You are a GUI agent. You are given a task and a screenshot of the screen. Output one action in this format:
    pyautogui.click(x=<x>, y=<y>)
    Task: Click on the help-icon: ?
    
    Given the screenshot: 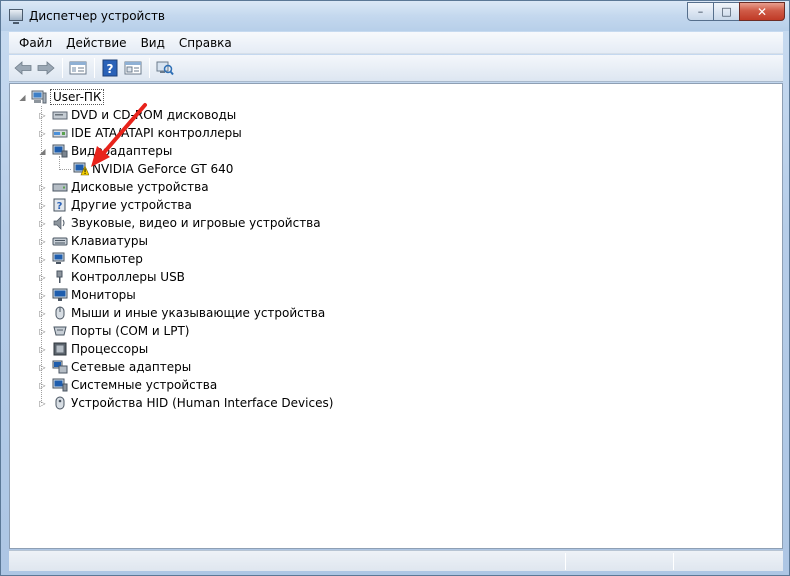 What is the action you would take?
    pyautogui.click(x=110, y=68)
    